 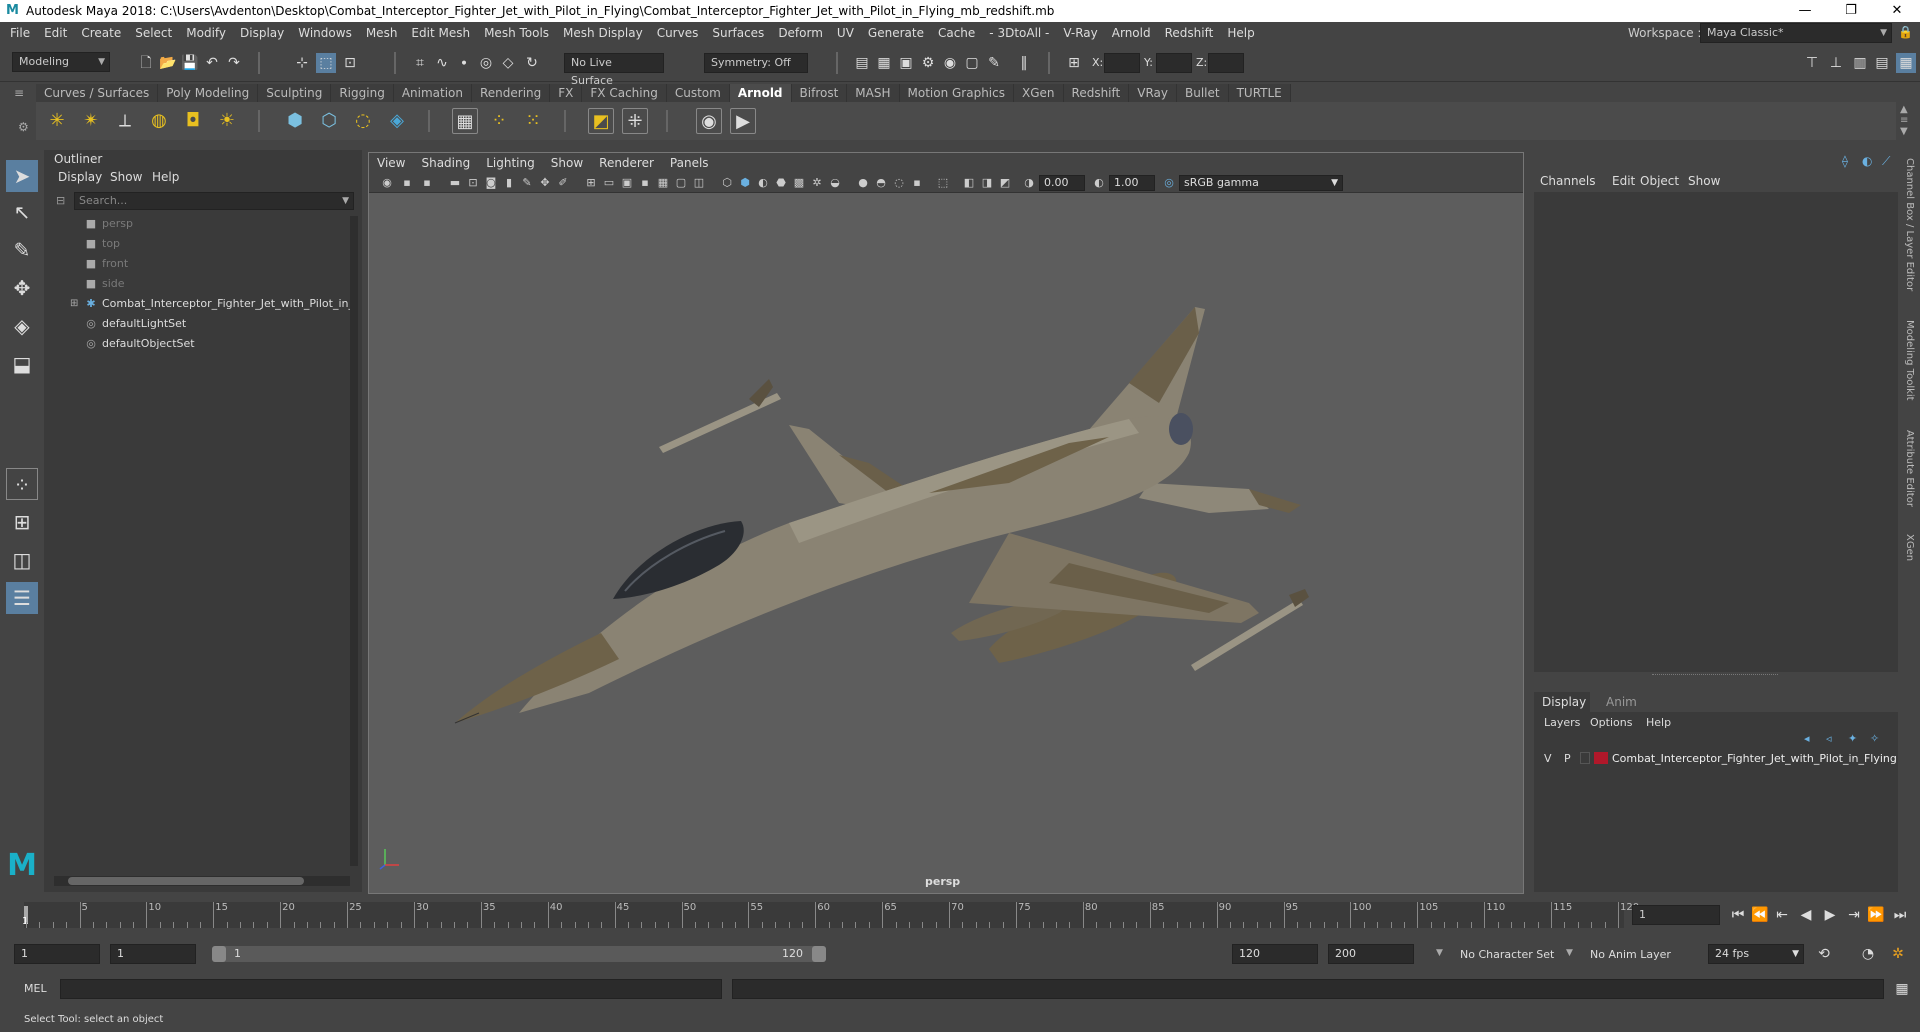 What do you see at coordinates (391, 989) in the screenshot?
I see `mel-input` at bounding box center [391, 989].